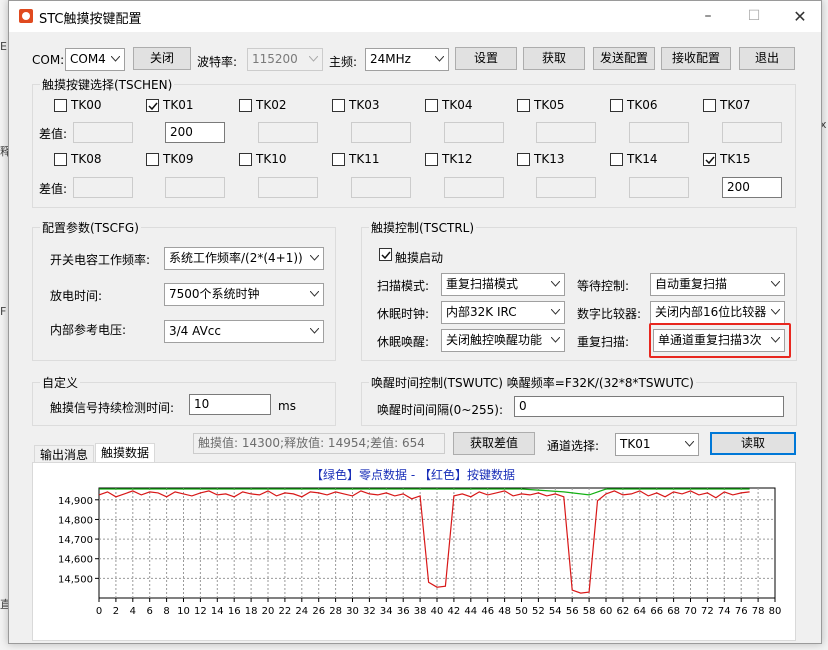 This screenshot has height=650, width=828. Describe the element at coordinates (60, 159) in the screenshot. I see `checkbox-tk08` at that location.